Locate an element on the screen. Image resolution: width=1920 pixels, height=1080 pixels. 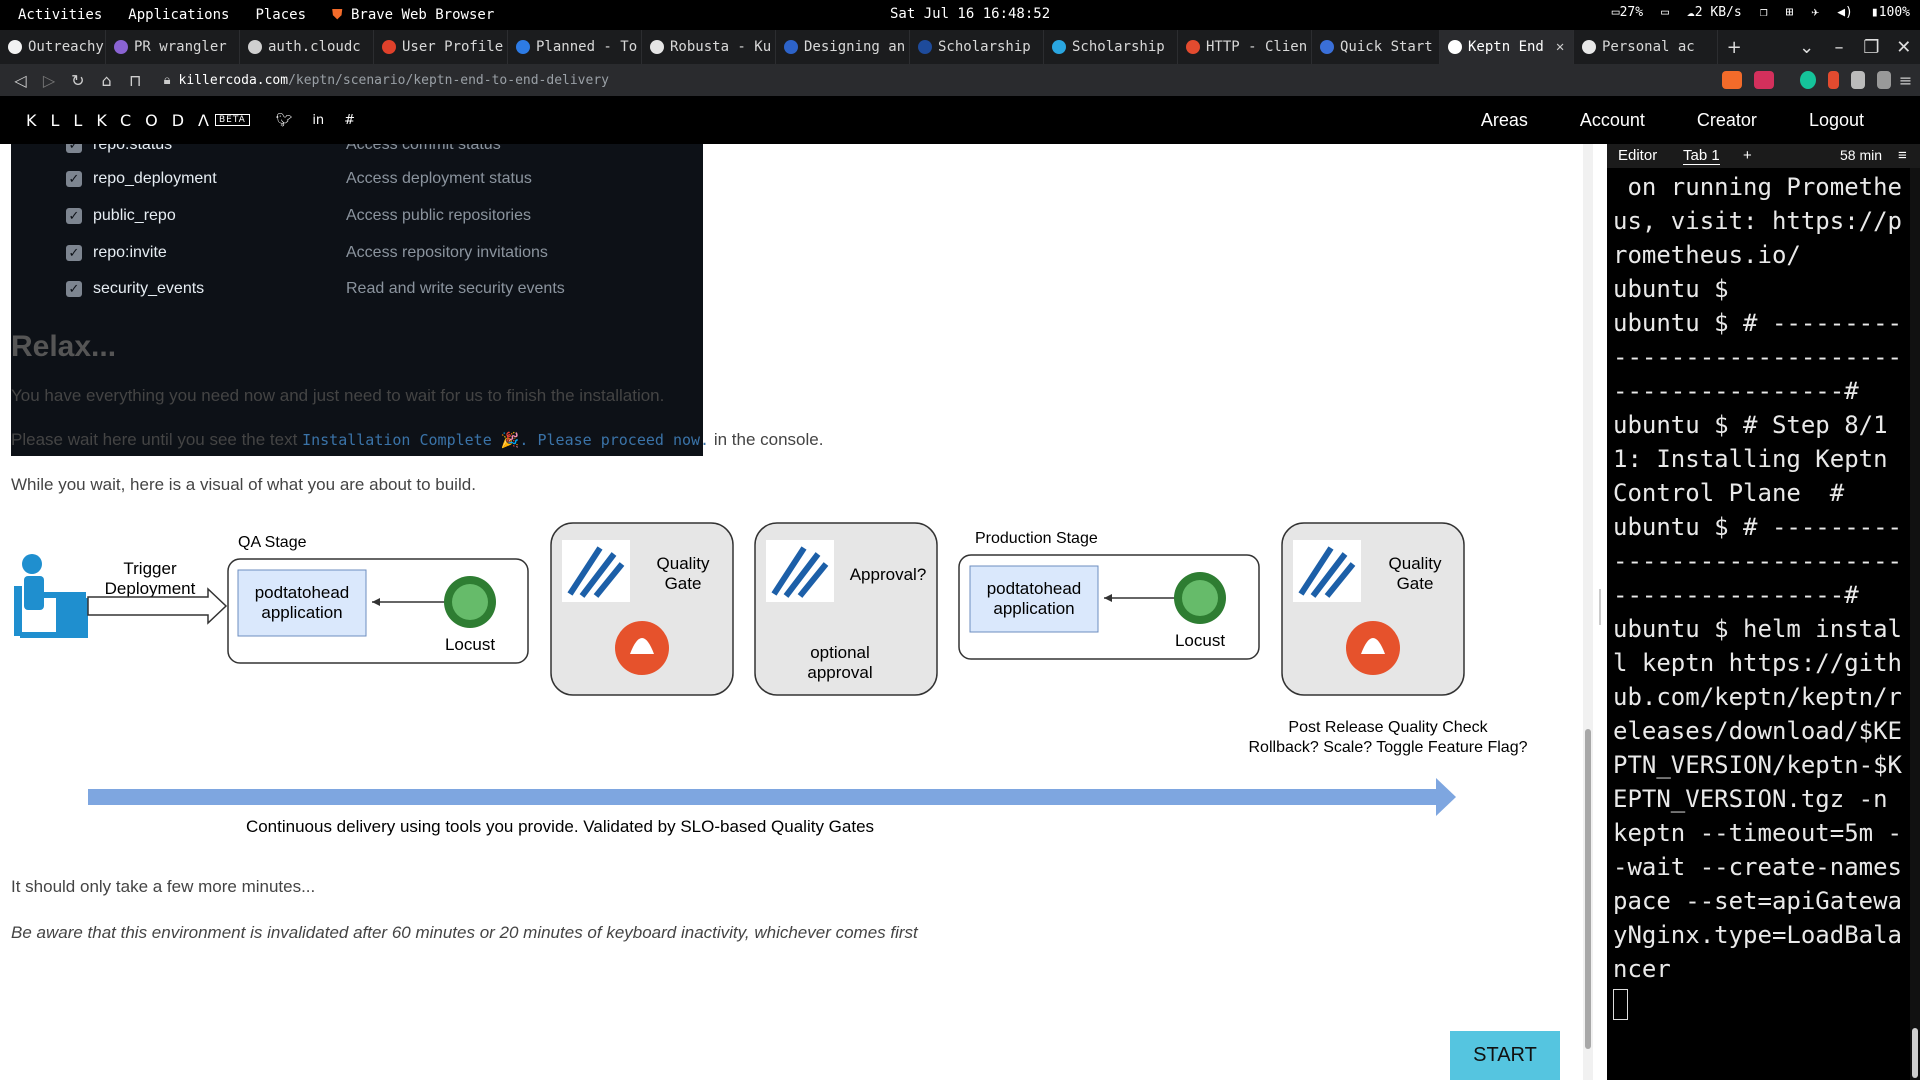
tab-label: PR wrangler is located at coordinates (180, 47).